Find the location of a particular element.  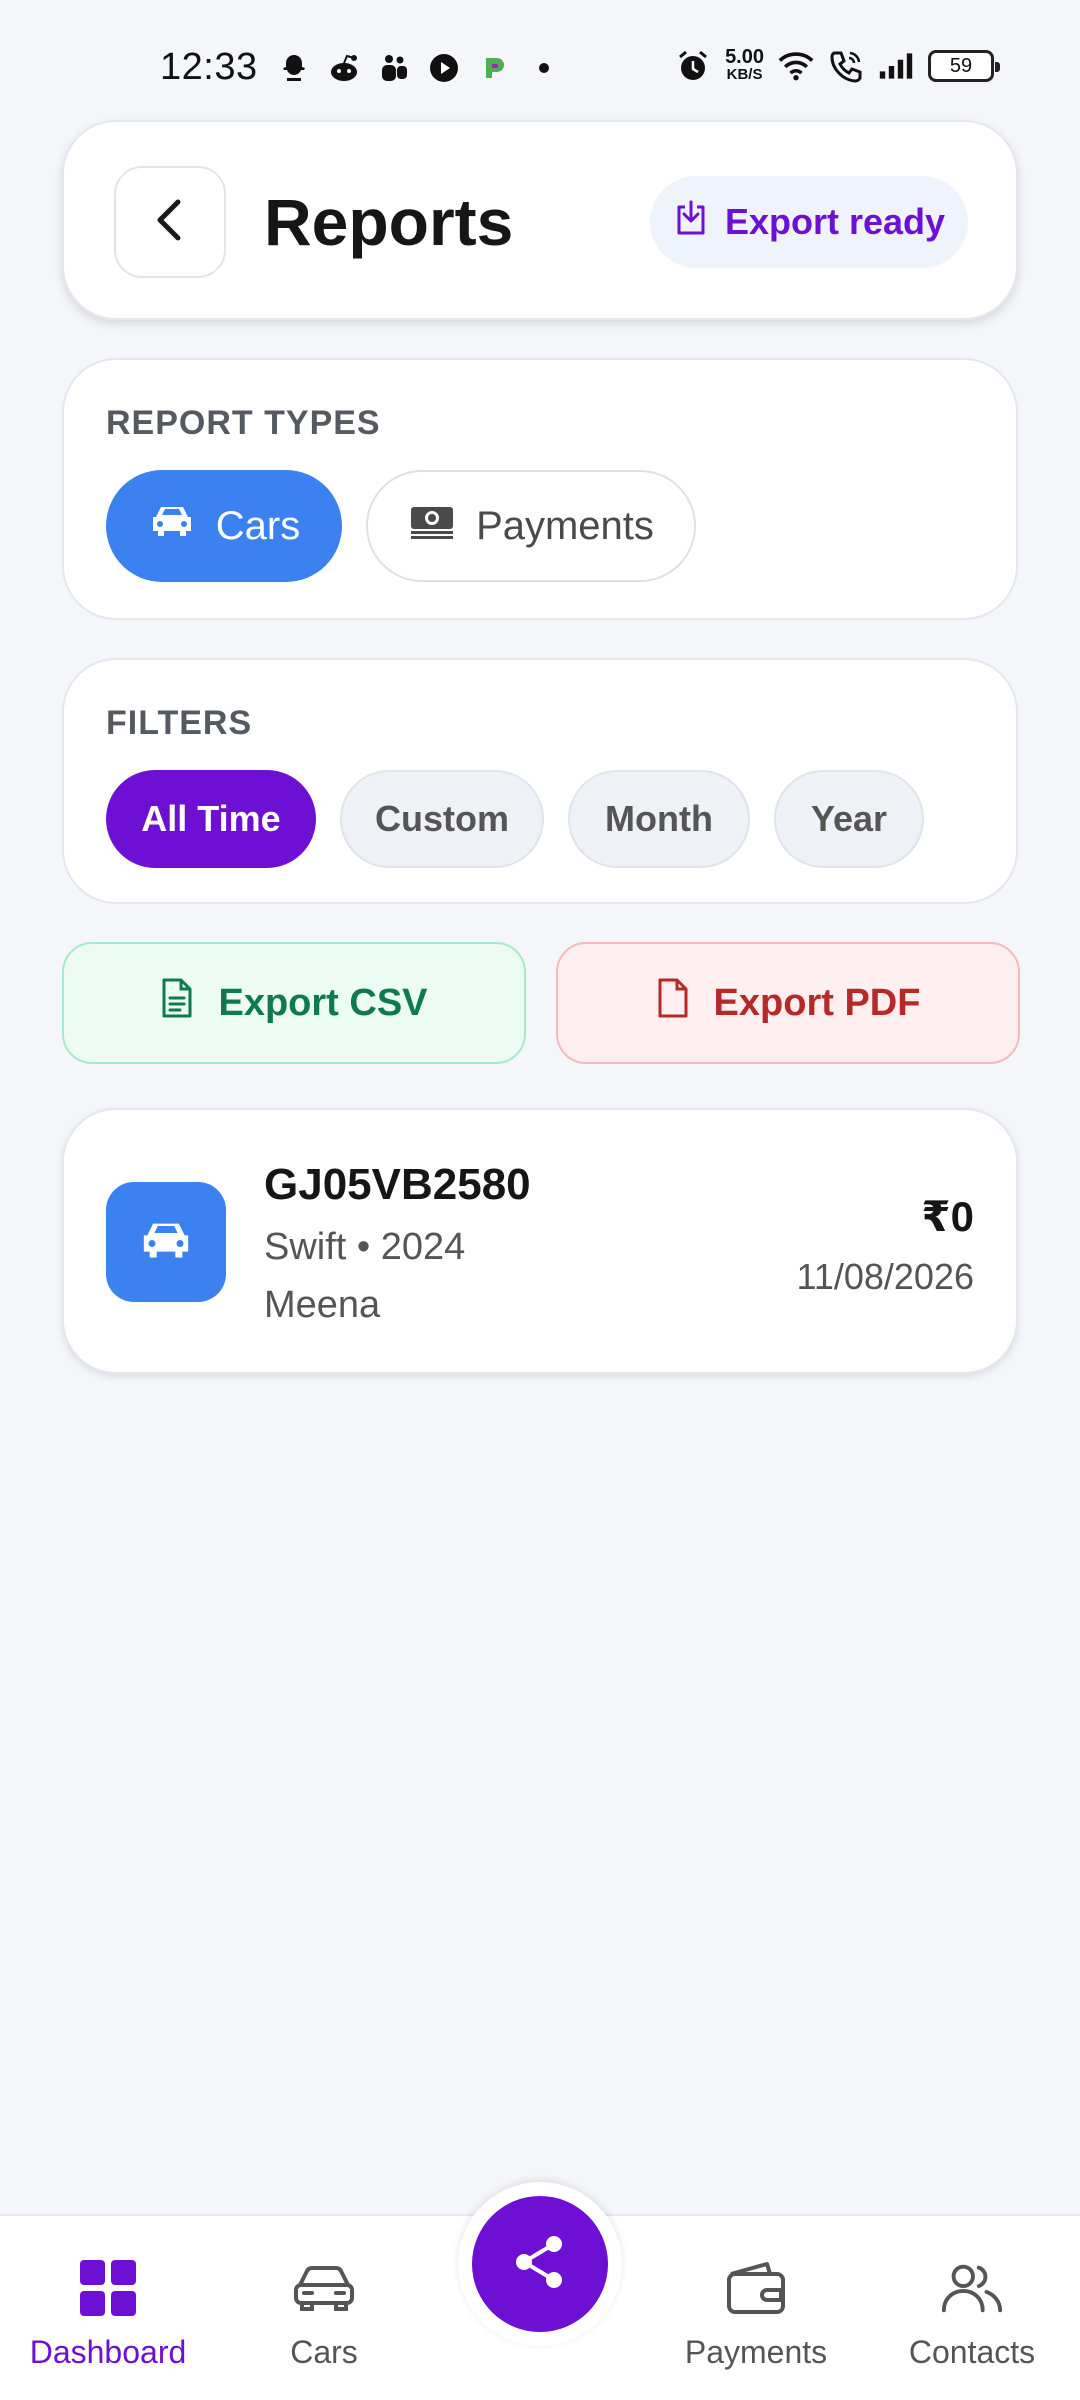

system-icons: 5.00 KB/S 59 is located at coordinates (837, 65).